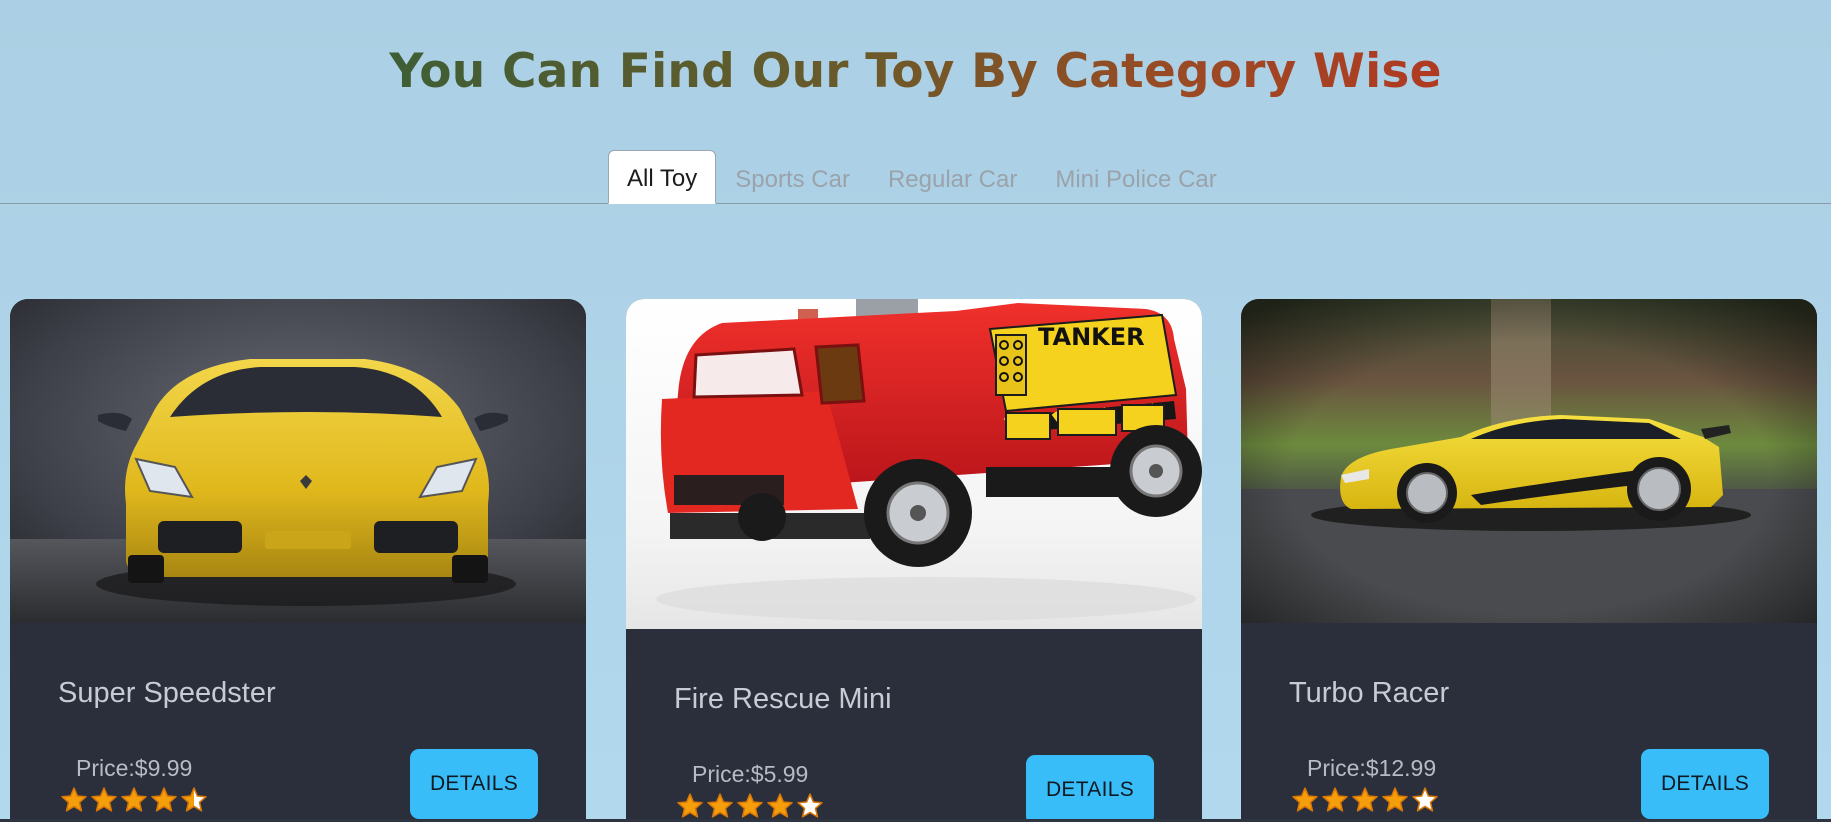  Describe the element at coordinates (783, 699) in the screenshot. I see `toy-name: Fire Rescue Mini` at that location.